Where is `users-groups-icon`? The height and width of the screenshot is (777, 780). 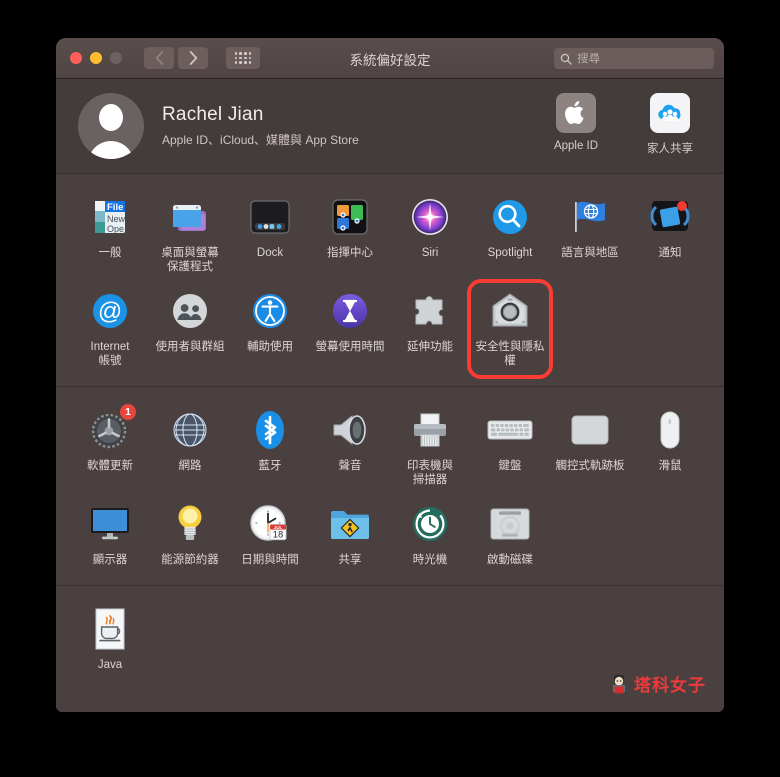
users-groups-icon is located at coordinates (190, 311).